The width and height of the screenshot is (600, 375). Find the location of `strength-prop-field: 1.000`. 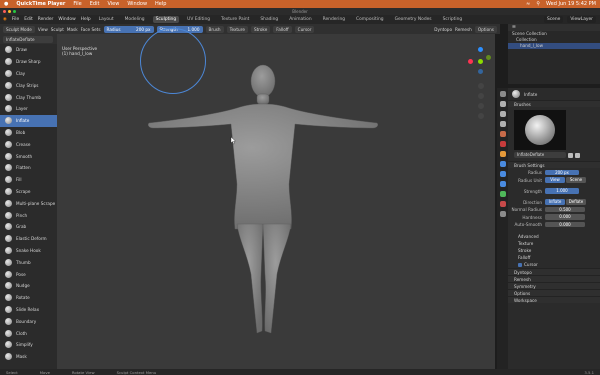

strength-prop-field: 1.000 is located at coordinates (562, 191).